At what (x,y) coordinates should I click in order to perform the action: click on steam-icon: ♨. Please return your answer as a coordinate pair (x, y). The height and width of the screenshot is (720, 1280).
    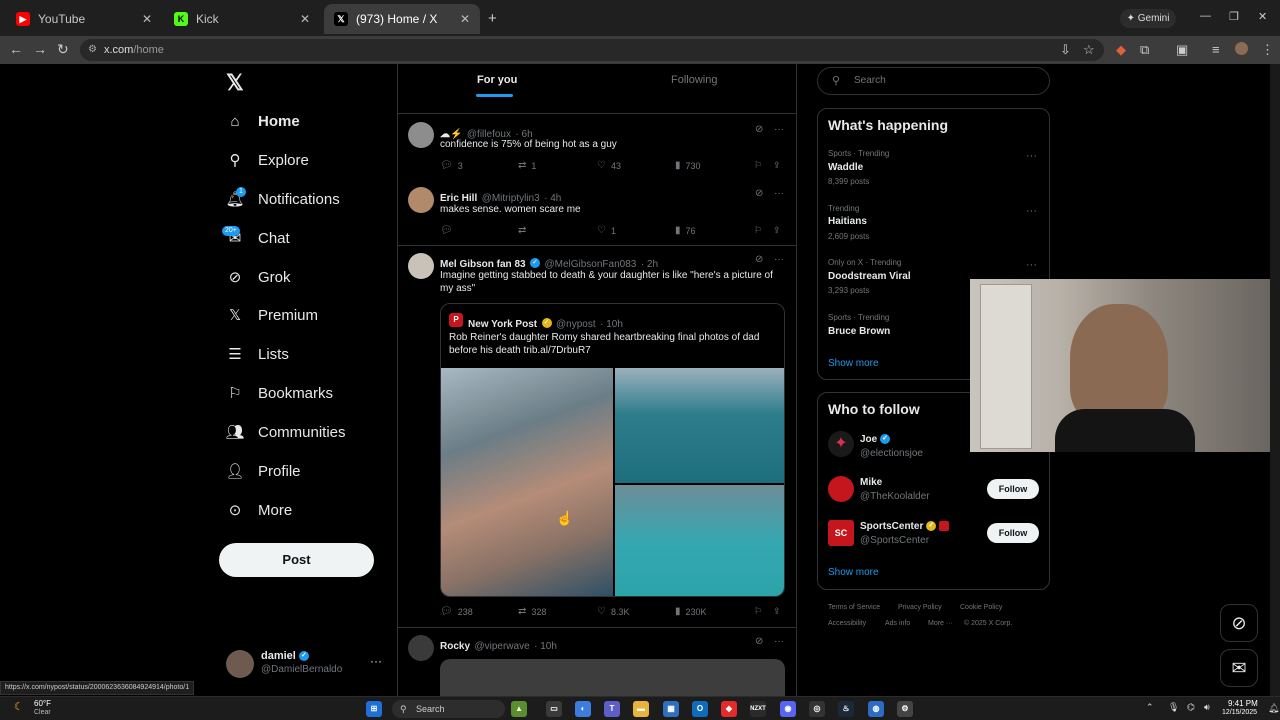
    Looking at the image, I should click on (846, 709).